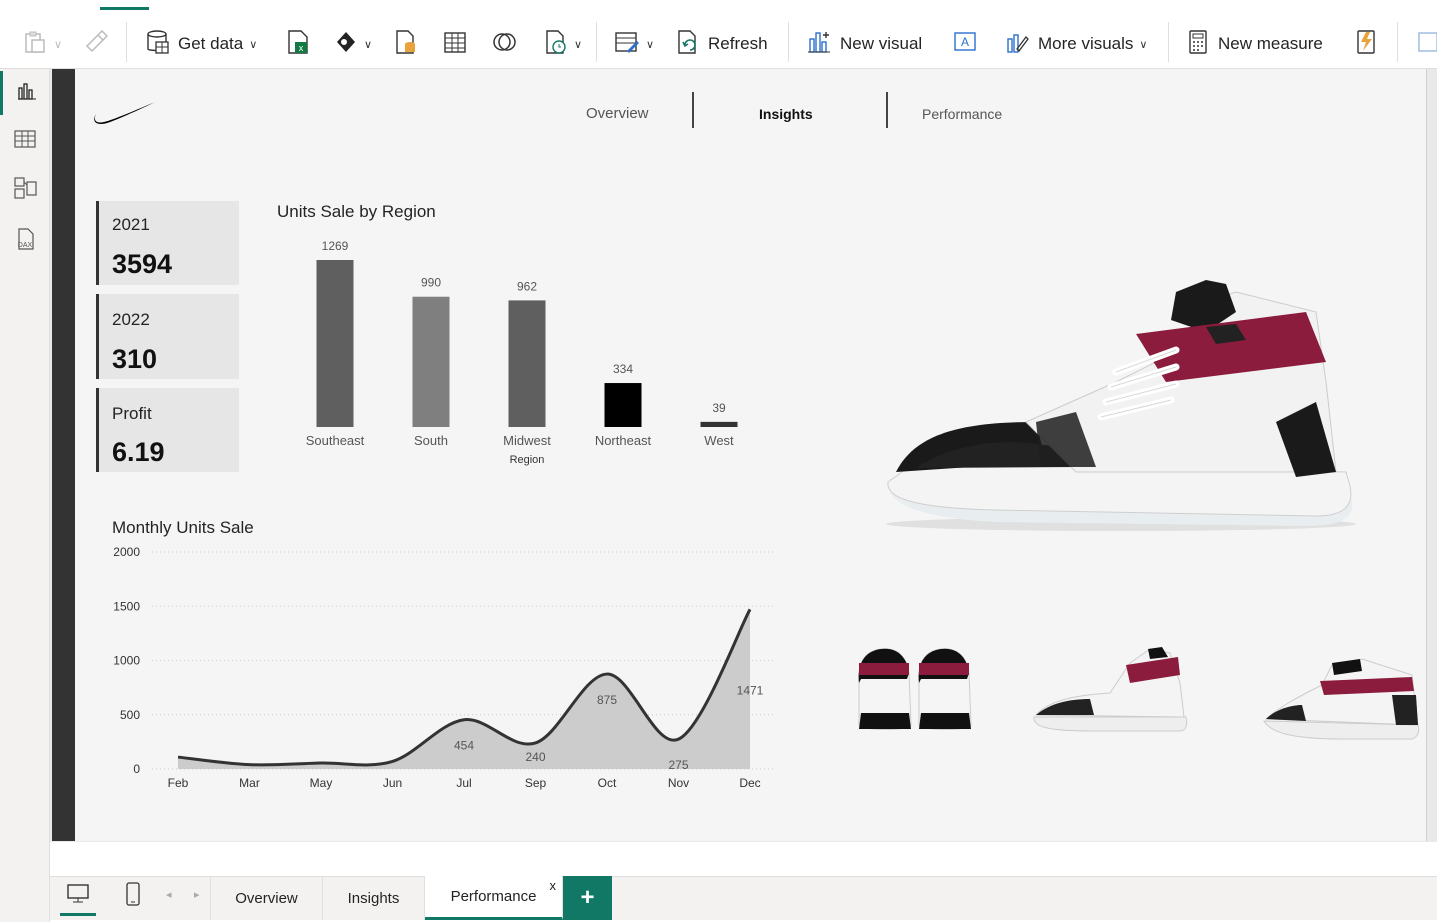 The width and height of the screenshot is (1437, 922). I want to click on overflow-button, so click(1426, 44).